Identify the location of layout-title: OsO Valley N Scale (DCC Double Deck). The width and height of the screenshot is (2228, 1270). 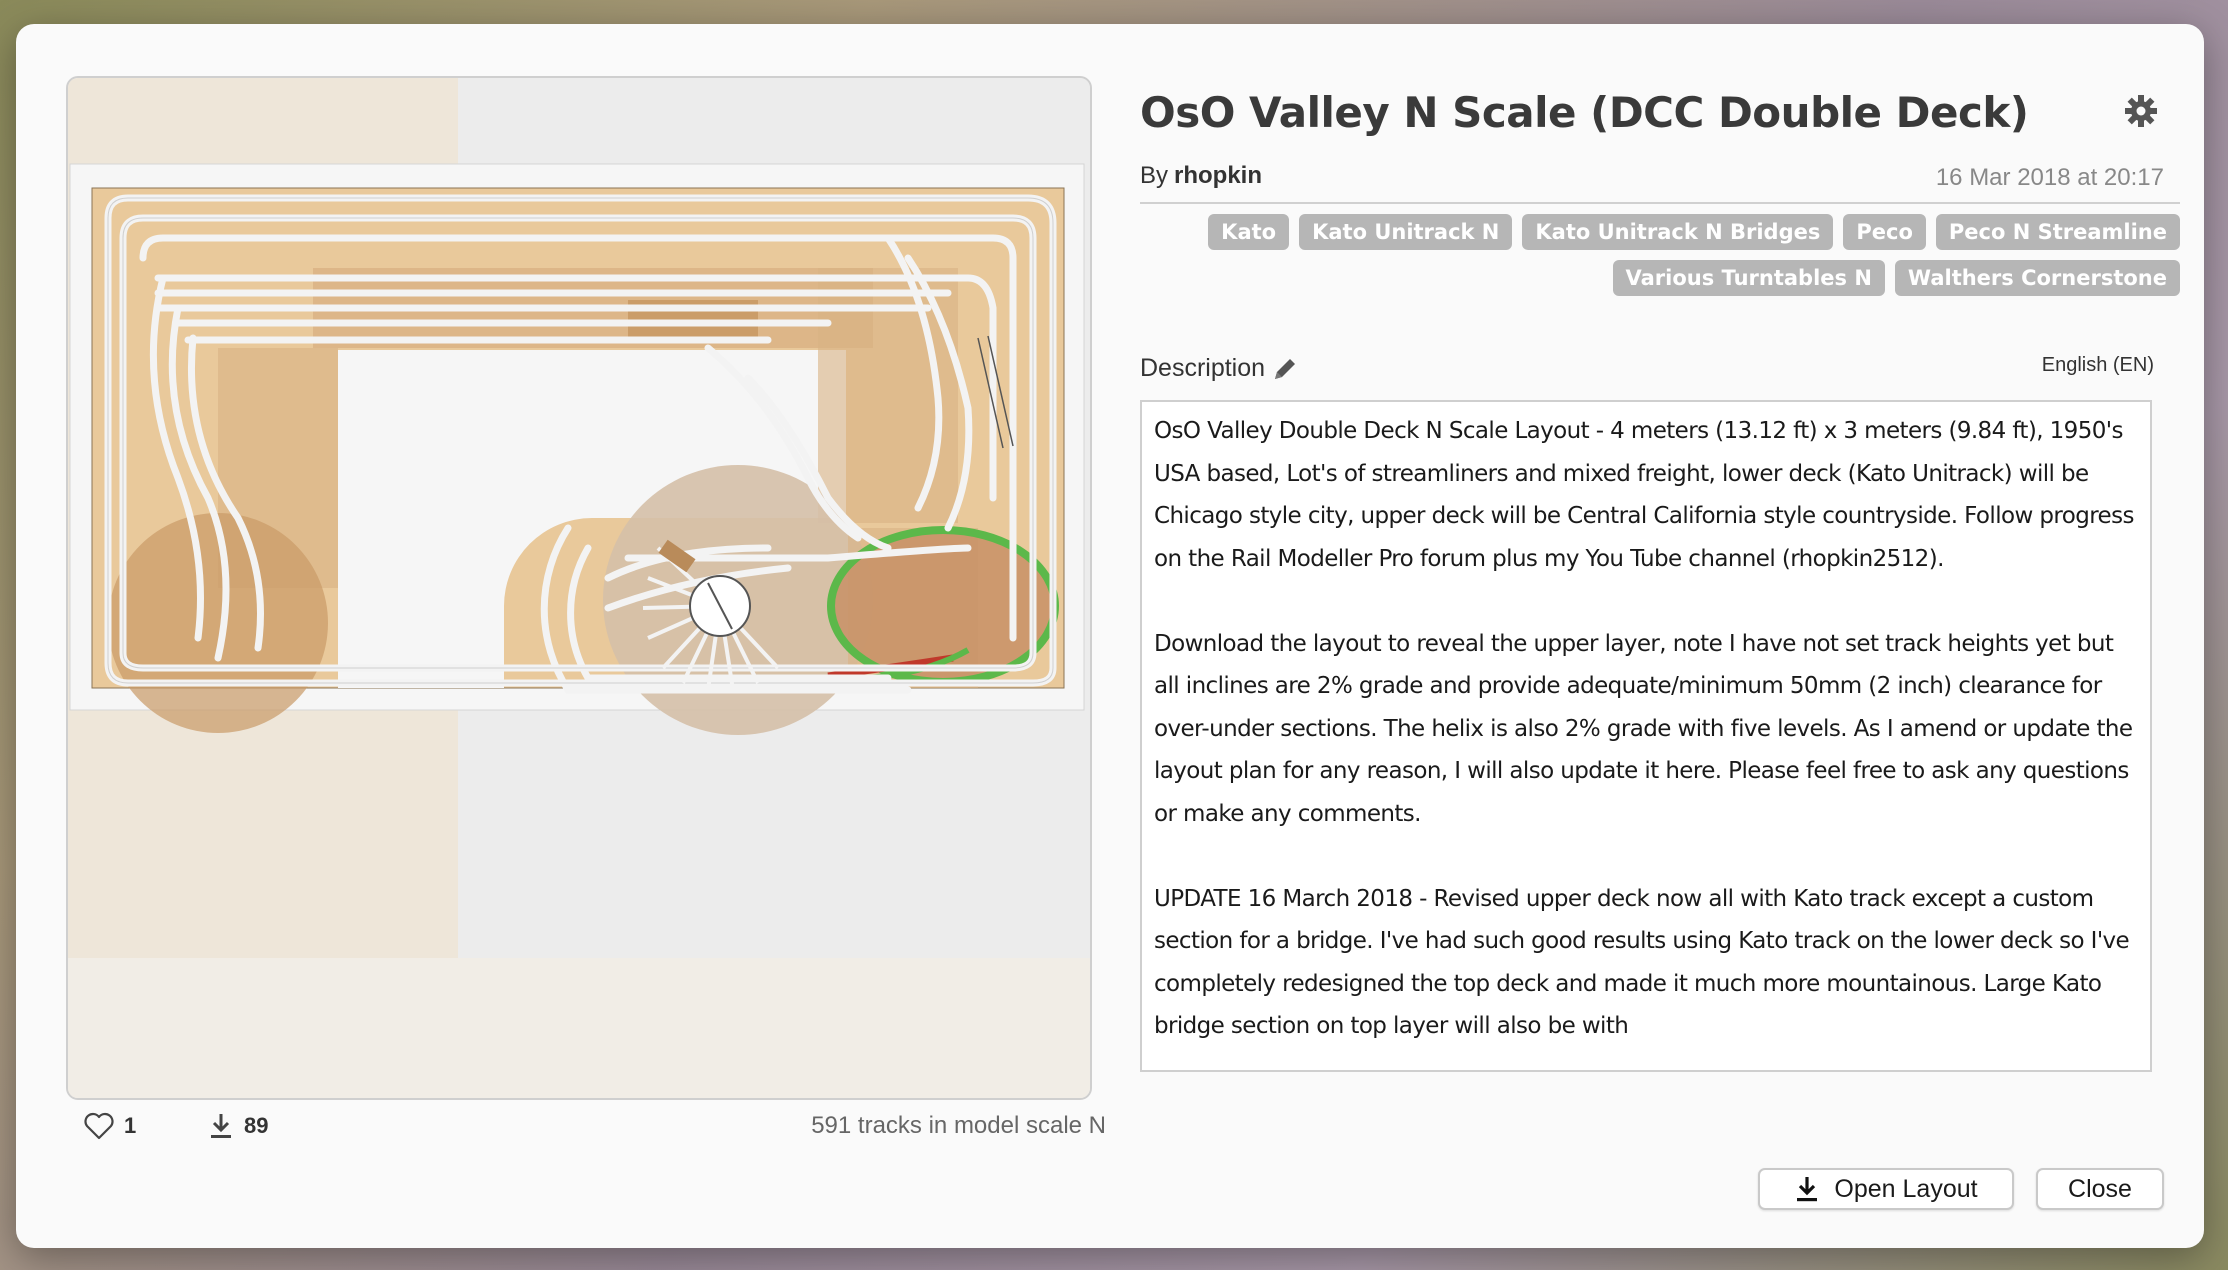
(1584, 112).